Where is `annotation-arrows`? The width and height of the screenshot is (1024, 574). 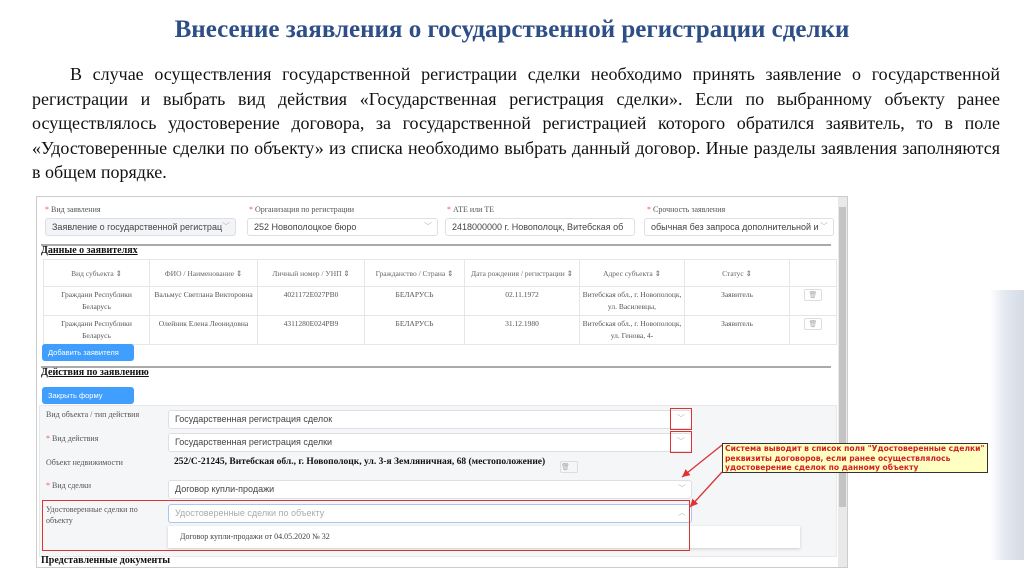
annotation-arrows is located at coordinates (702, 476).